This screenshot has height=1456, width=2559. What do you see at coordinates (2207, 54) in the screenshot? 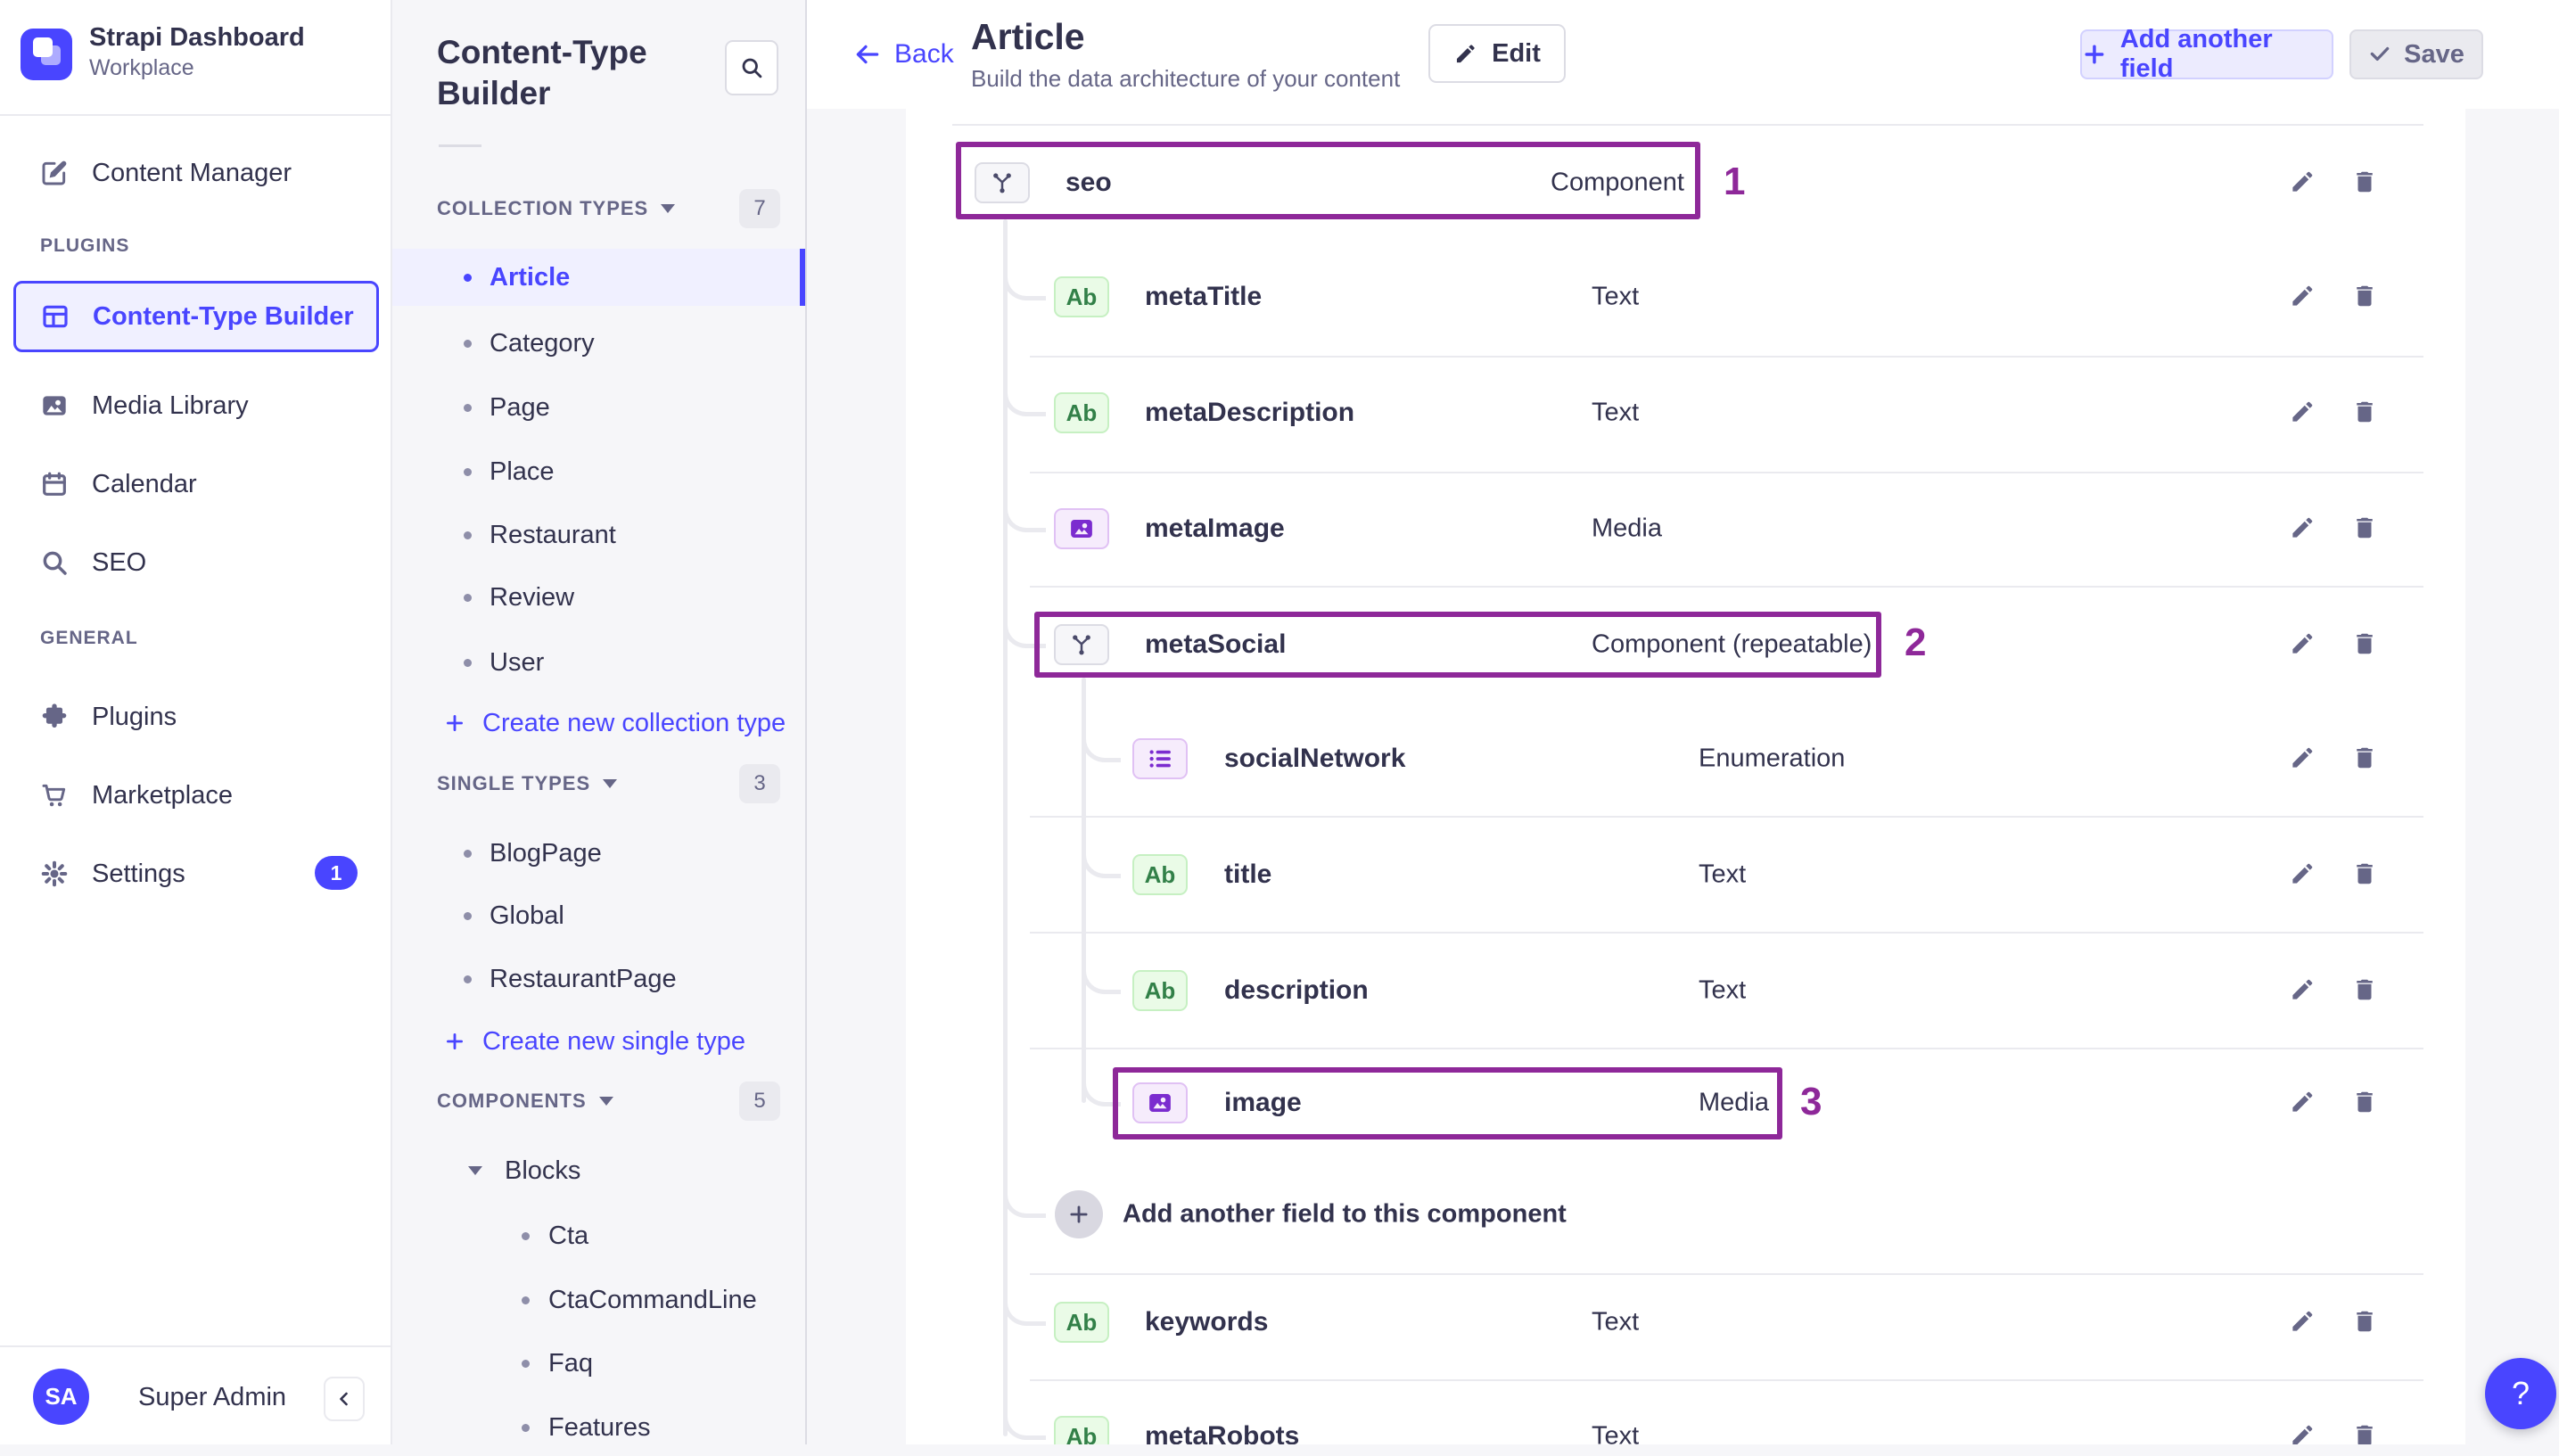
I see `add-another-field-button: Add another field` at bounding box center [2207, 54].